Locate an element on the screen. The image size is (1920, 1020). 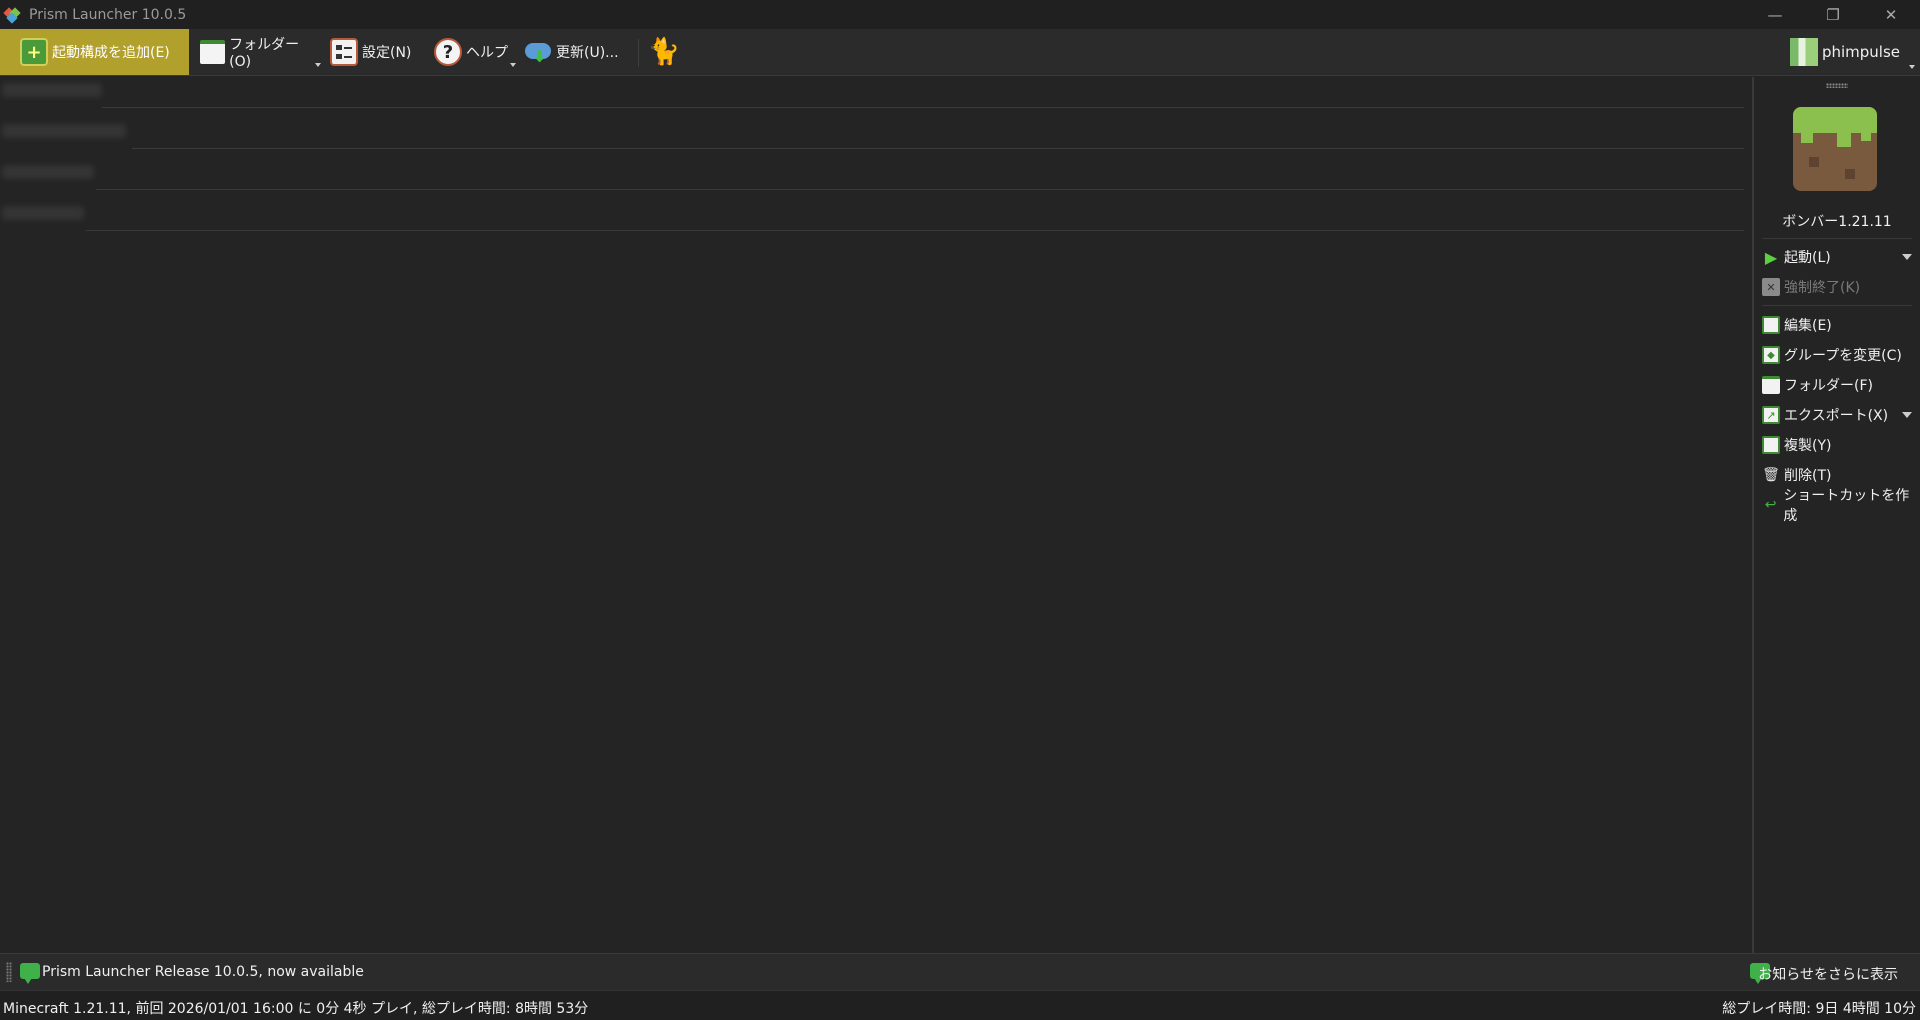
delete-button: 🗑 削除(T) is located at coordinates (1840, 475).